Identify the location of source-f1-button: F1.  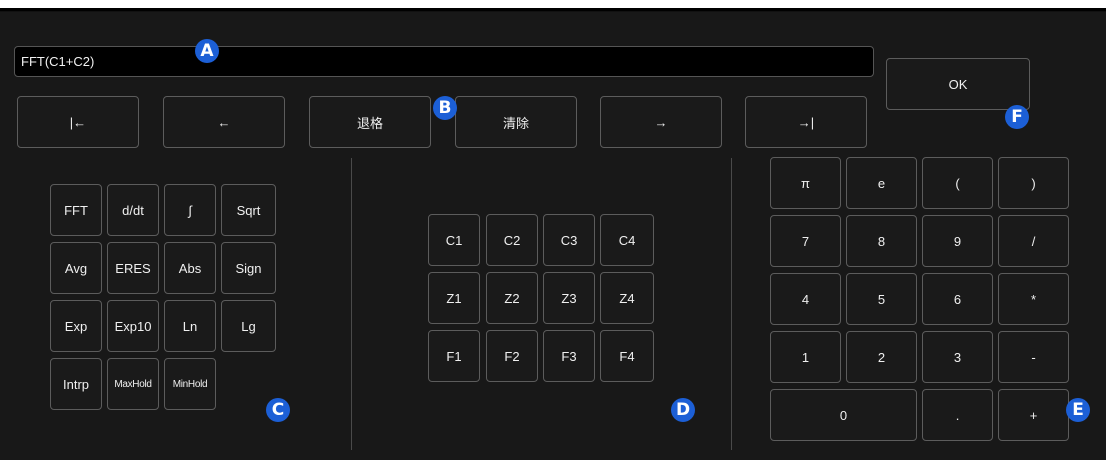
(454, 356).